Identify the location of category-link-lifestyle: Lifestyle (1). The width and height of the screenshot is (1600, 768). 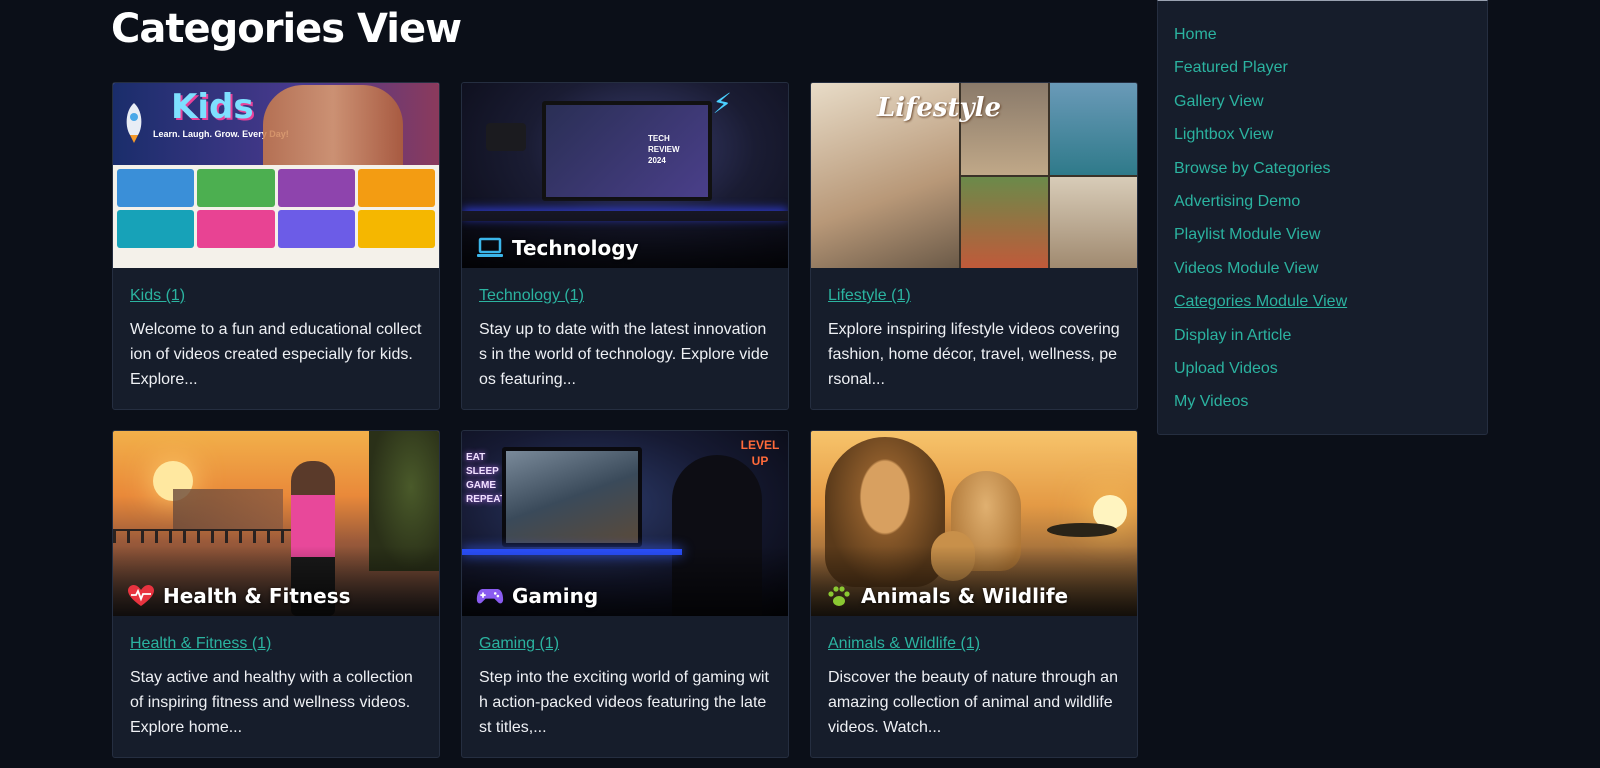
(869, 296).